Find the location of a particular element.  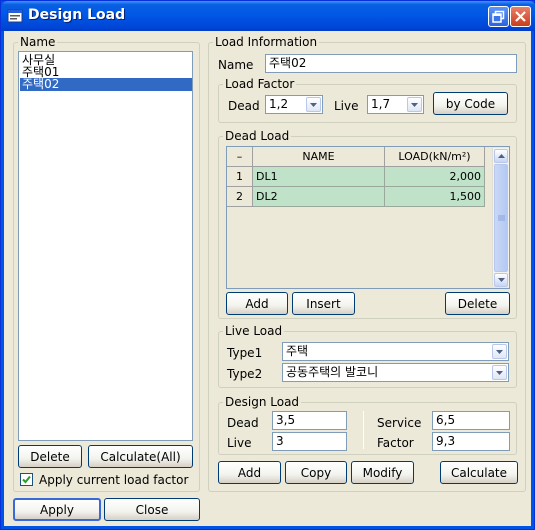

close-icon is located at coordinates (520, 16).